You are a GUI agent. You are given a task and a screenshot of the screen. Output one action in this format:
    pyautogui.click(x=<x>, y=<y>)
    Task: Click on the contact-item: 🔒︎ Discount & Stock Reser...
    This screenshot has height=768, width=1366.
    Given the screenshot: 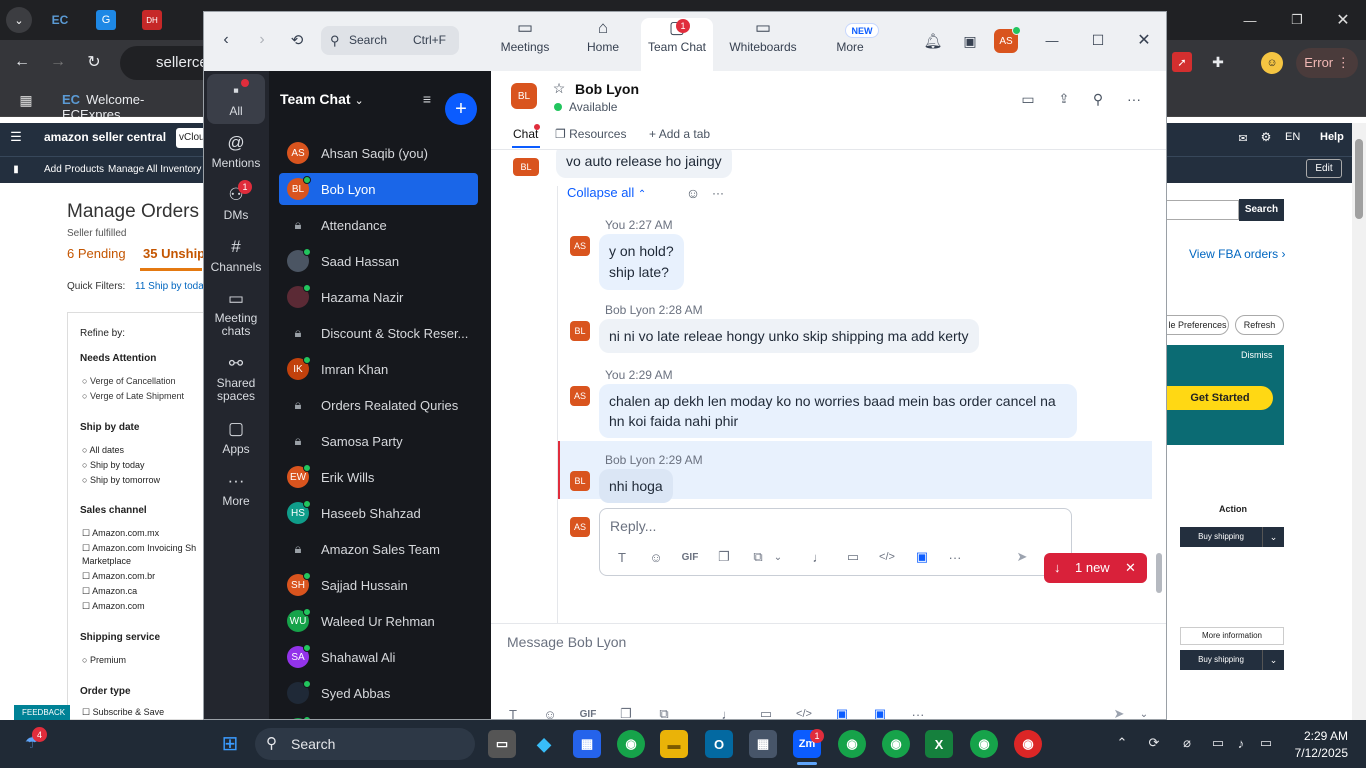 What is the action you would take?
    pyautogui.click(x=378, y=333)
    